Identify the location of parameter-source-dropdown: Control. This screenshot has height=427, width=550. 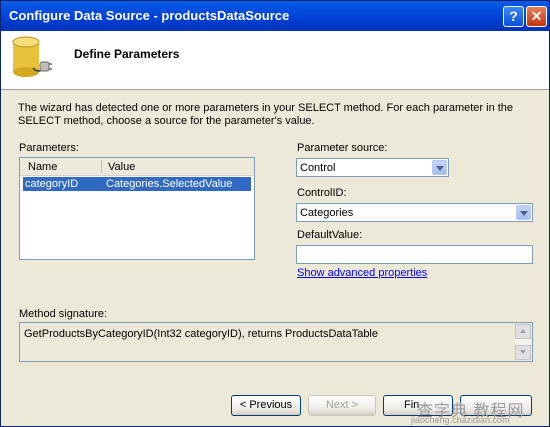
(372, 167).